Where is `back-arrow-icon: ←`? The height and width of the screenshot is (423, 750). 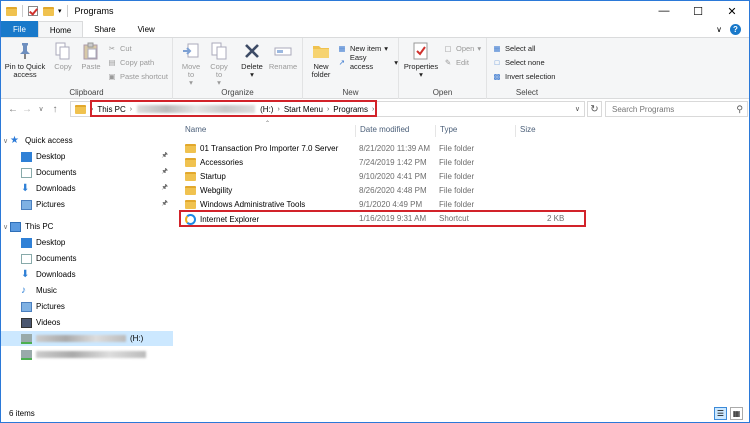
back-arrow-icon: ← is located at coordinates (13, 109).